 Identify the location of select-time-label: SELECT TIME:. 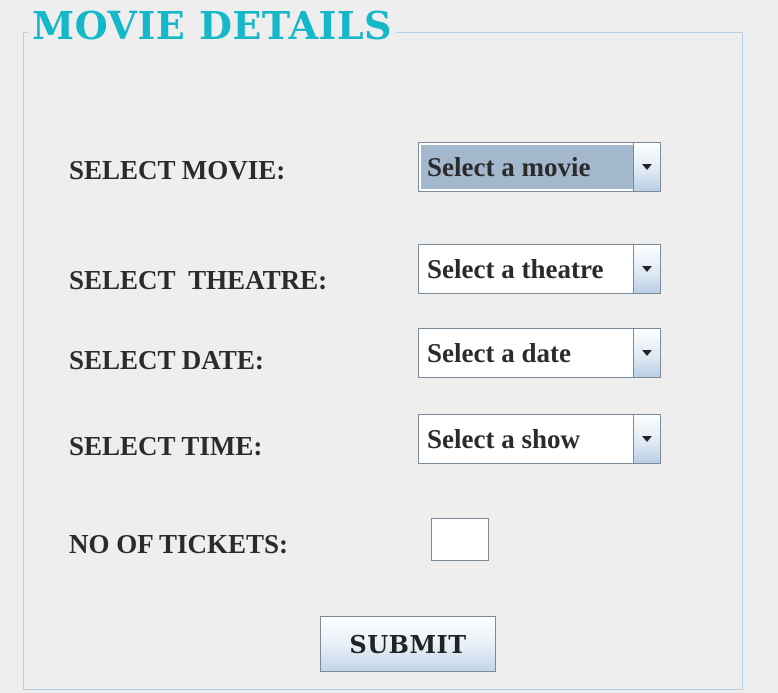
(166, 446).